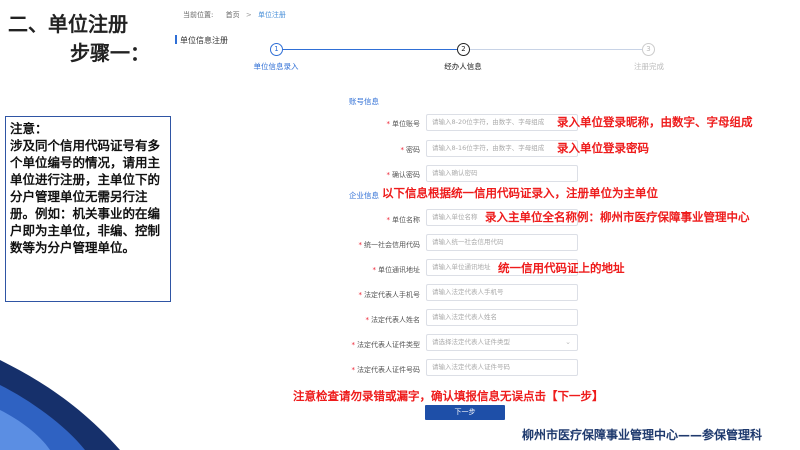 This screenshot has height=450, width=800. Describe the element at coordinates (520, 193) in the screenshot. I see `annotation-company-info: 以下信息根据统一信用代码证录入，注册单位为主单位` at that location.